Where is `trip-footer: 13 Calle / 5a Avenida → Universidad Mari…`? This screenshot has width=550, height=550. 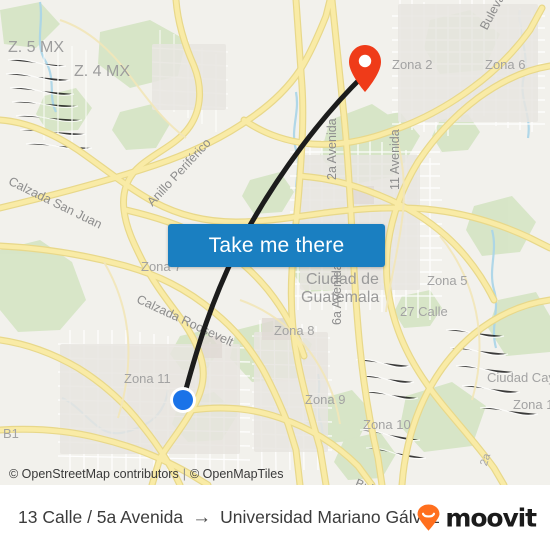 trip-footer: 13 Calle / 5a Avenida → Universidad Mari… is located at coordinates (275, 517).